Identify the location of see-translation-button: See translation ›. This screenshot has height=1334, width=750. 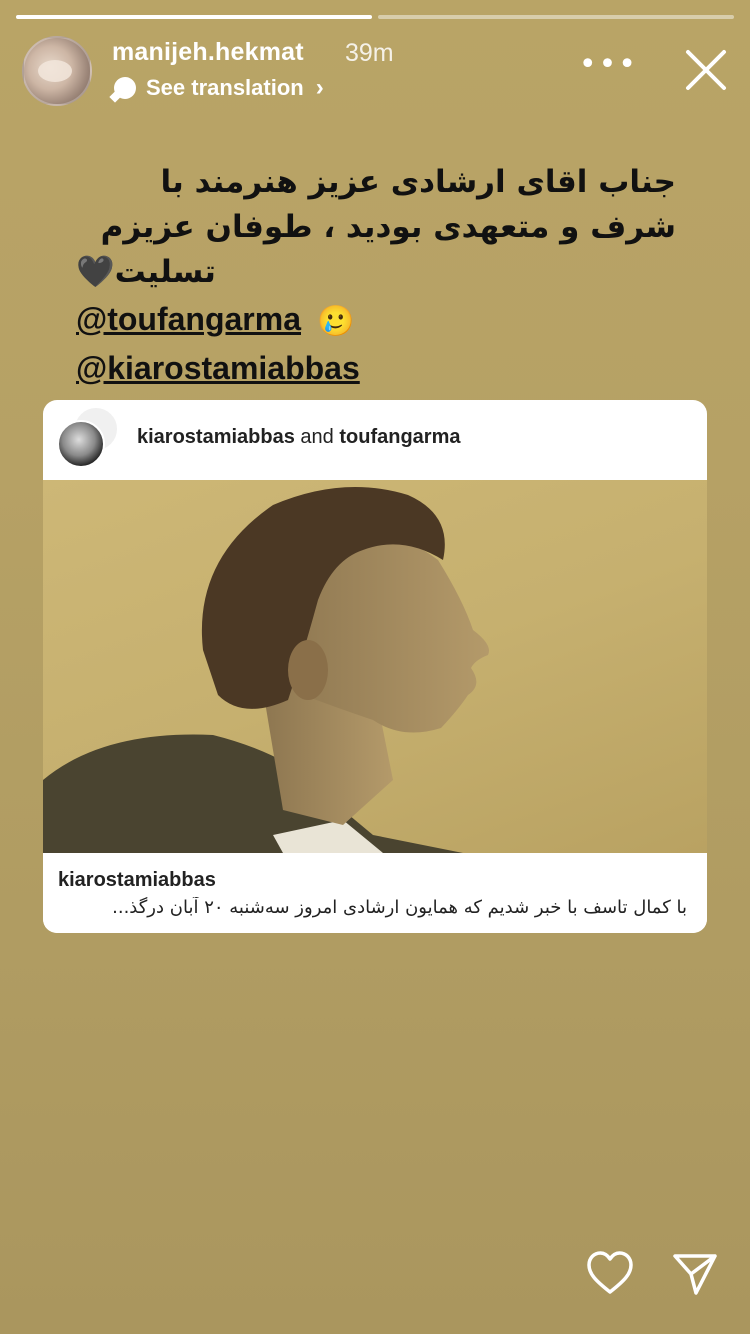
(219, 88).